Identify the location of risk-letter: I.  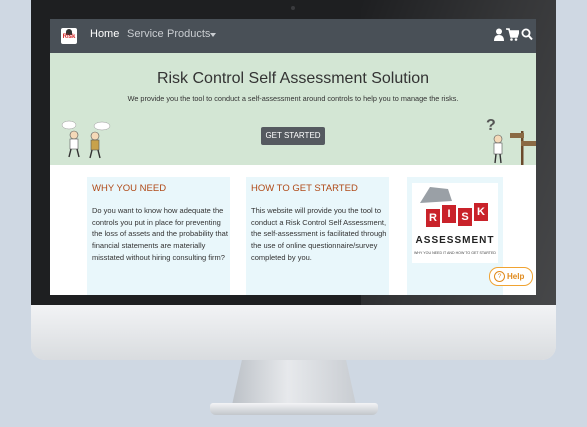
(449, 214).